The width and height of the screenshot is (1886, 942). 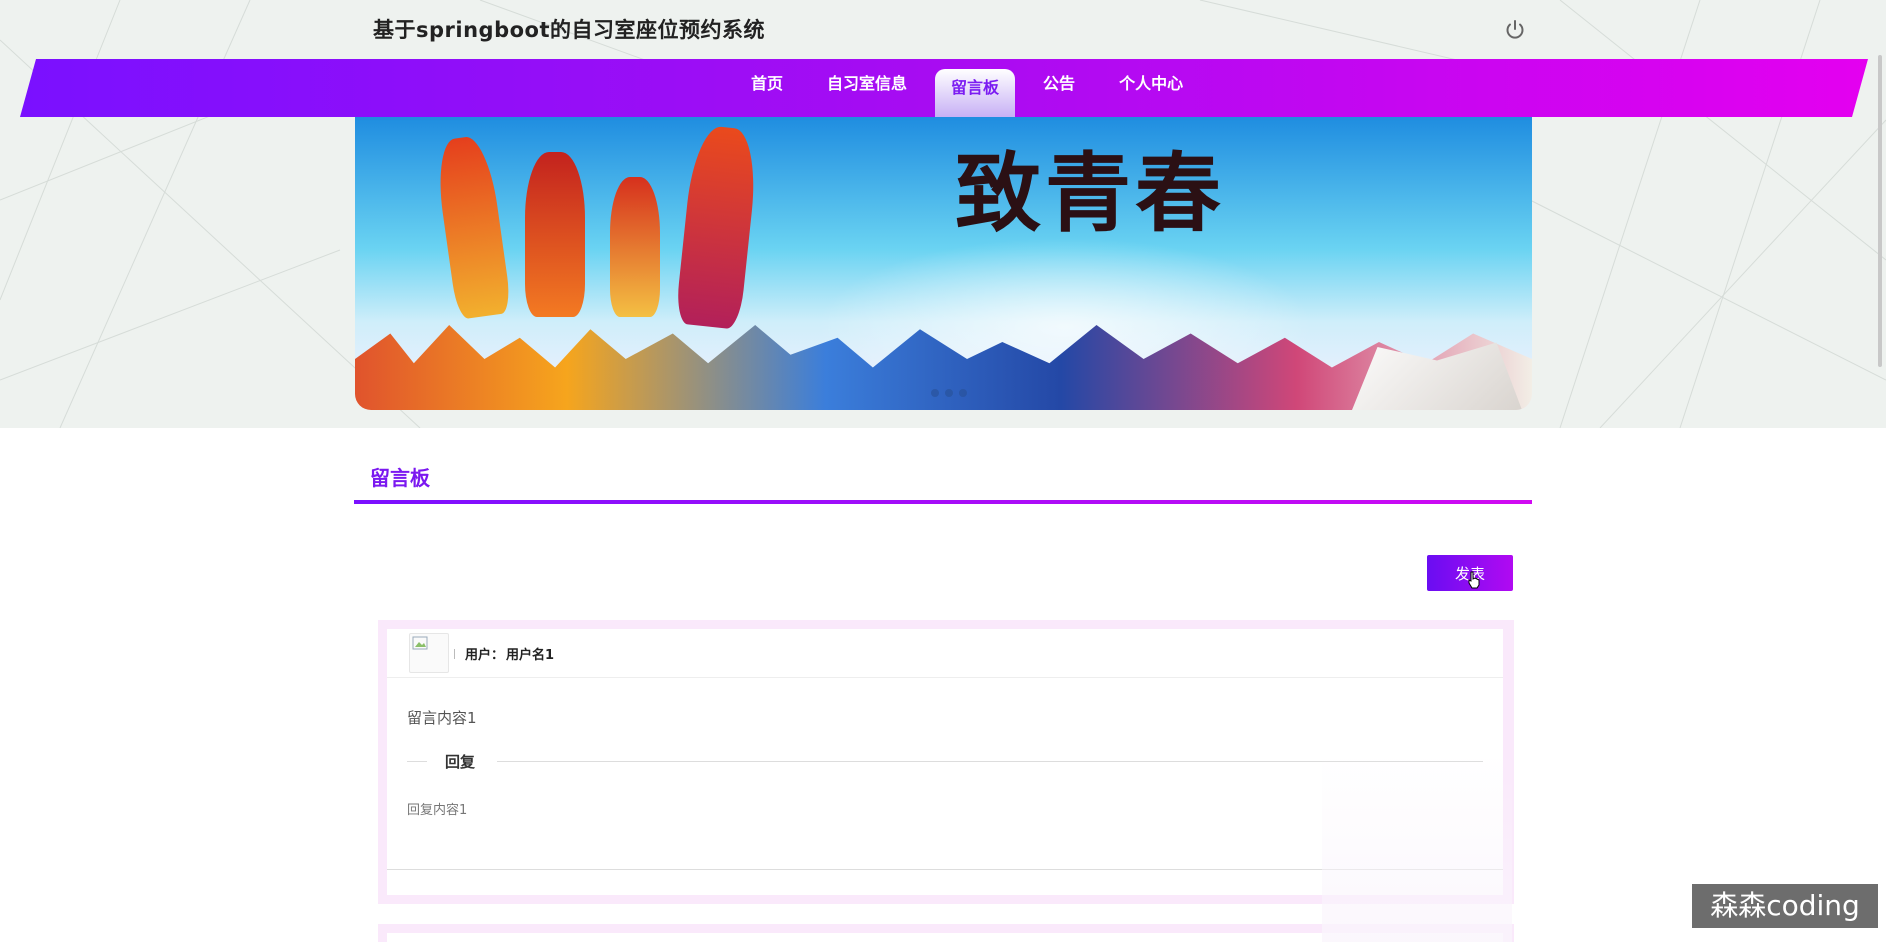 I want to click on reply-title: 回复, so click(x=460, y=762).